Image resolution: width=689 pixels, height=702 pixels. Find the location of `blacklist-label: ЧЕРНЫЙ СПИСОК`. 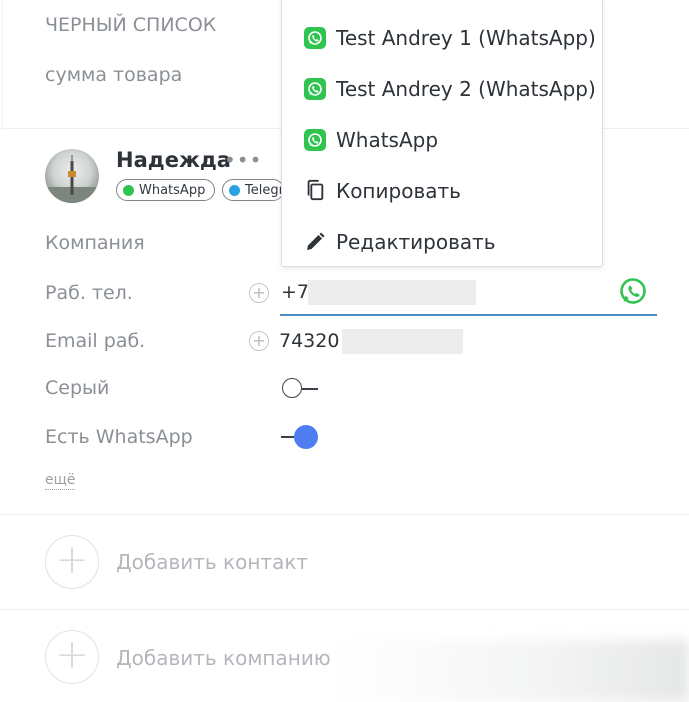

blacklist-label: ЧЕРНЫЙ СПИСОК is located at coordinates (131, 25).